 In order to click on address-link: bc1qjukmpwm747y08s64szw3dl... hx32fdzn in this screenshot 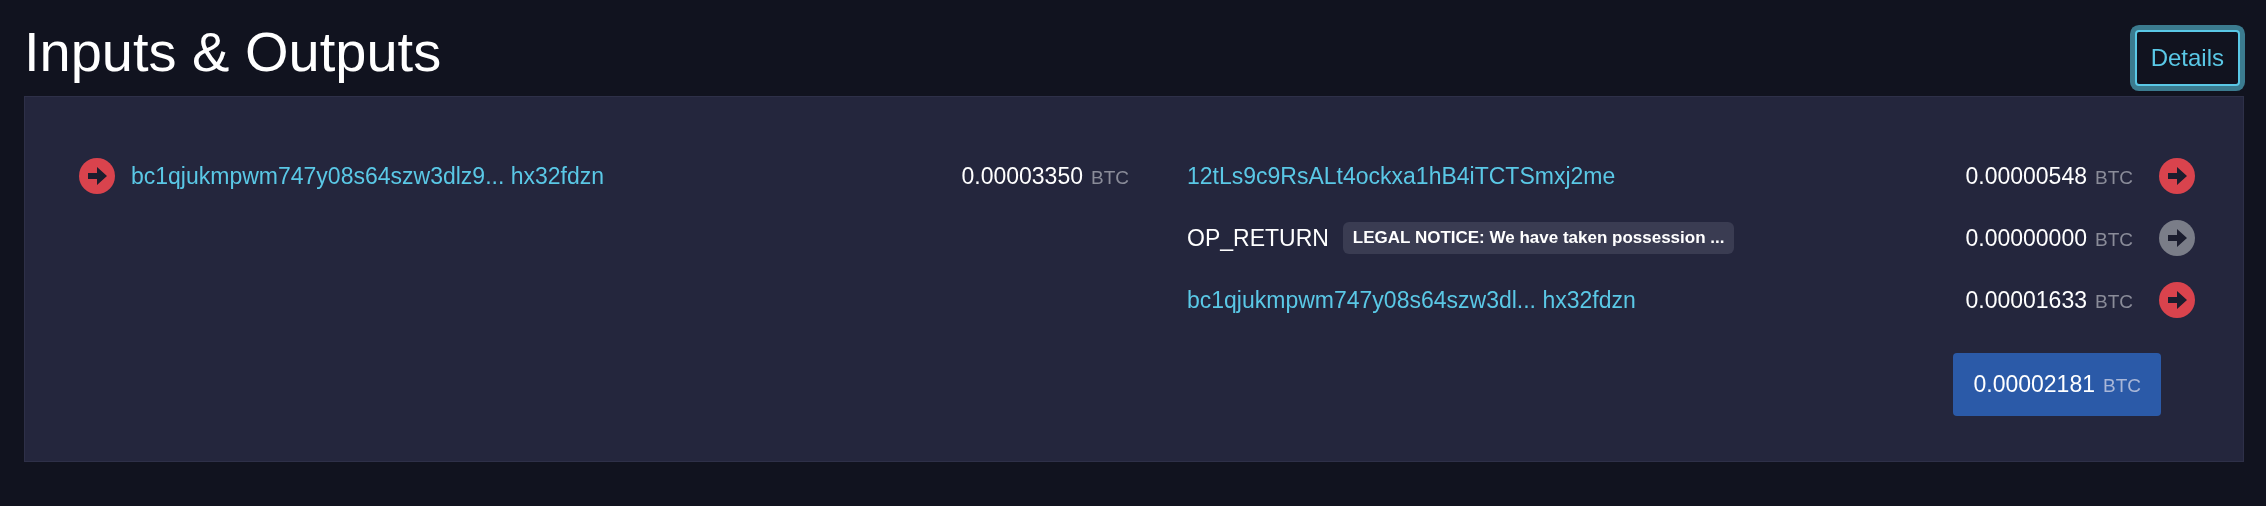, I will do `click(1411, 300)`.